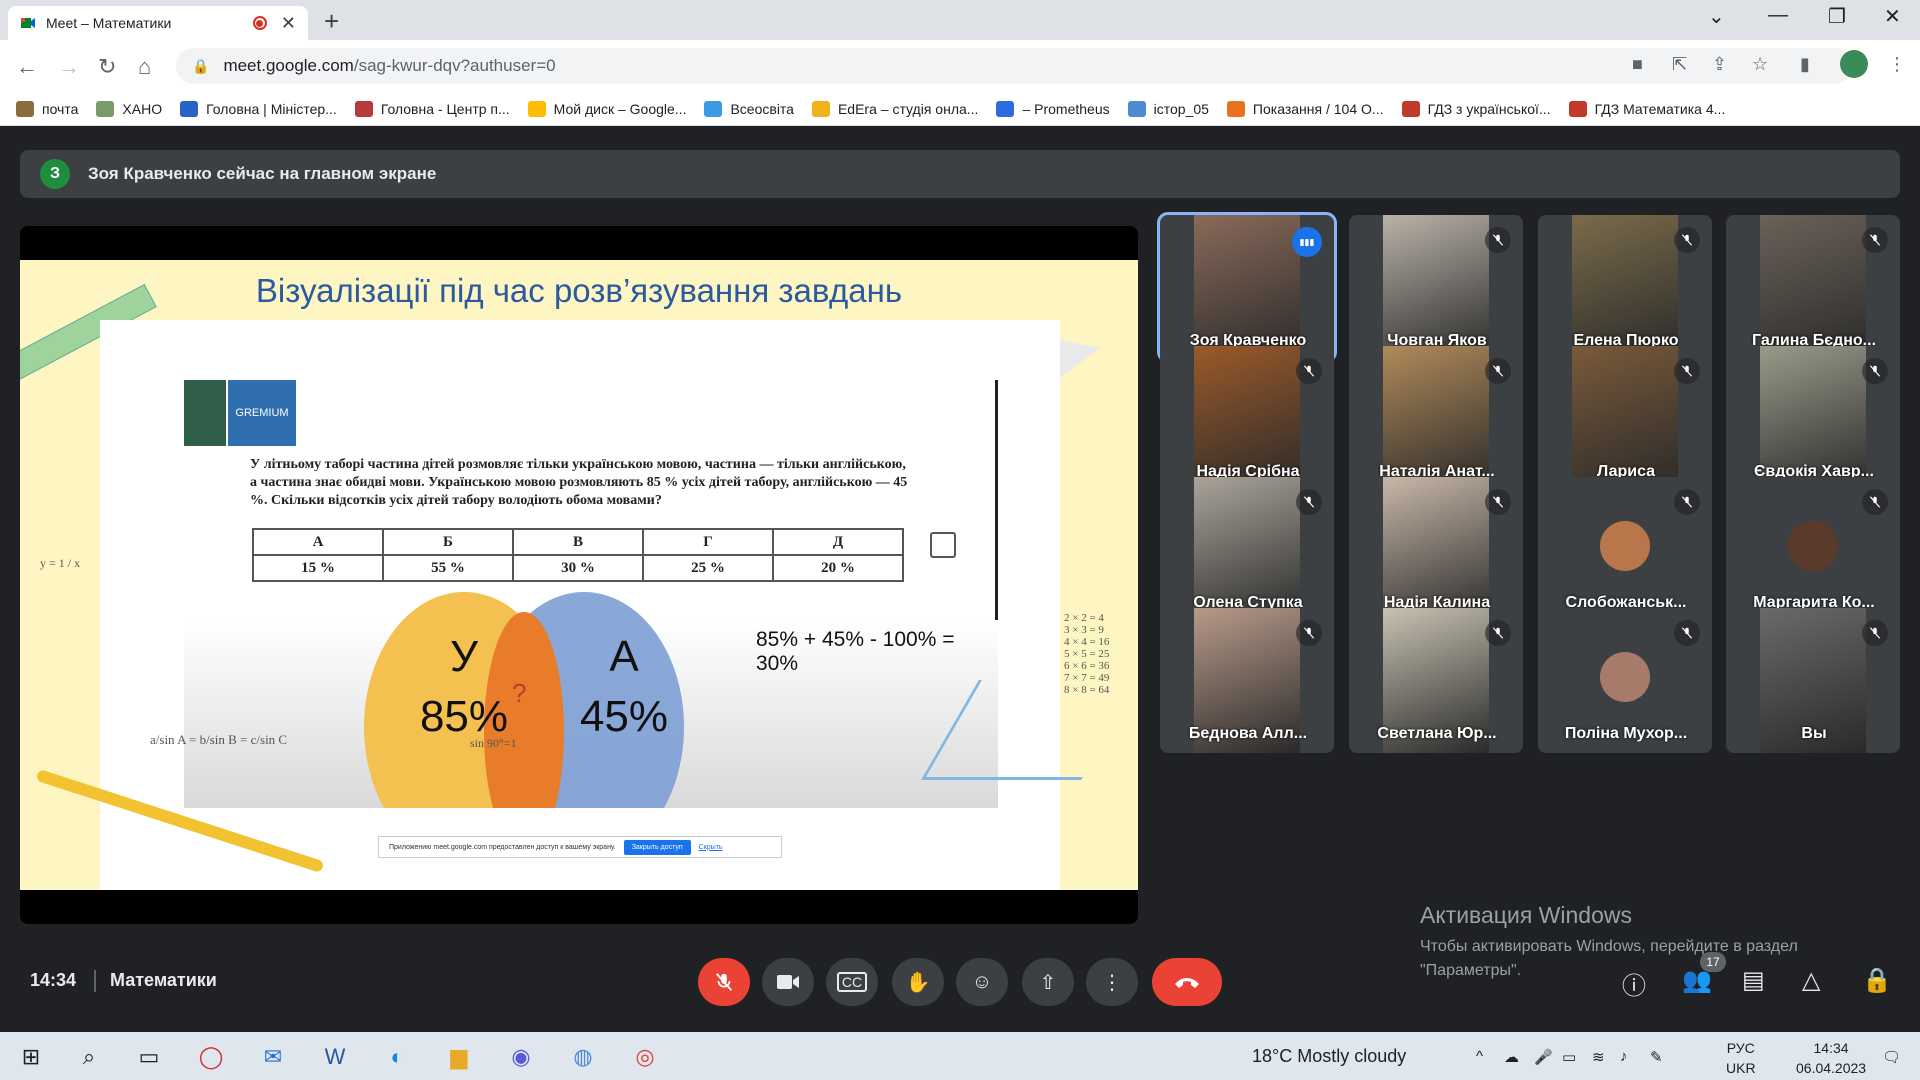  What do you see at coordinates (200, 66) in the screenshot?
I see `lock-icon: 🔒` at bounding box center [200, 66].